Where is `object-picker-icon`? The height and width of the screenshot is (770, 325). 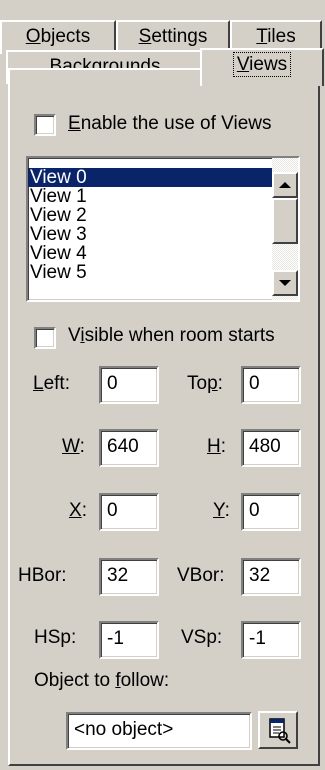 object-picker-icon is located at coordinates (280, 731).